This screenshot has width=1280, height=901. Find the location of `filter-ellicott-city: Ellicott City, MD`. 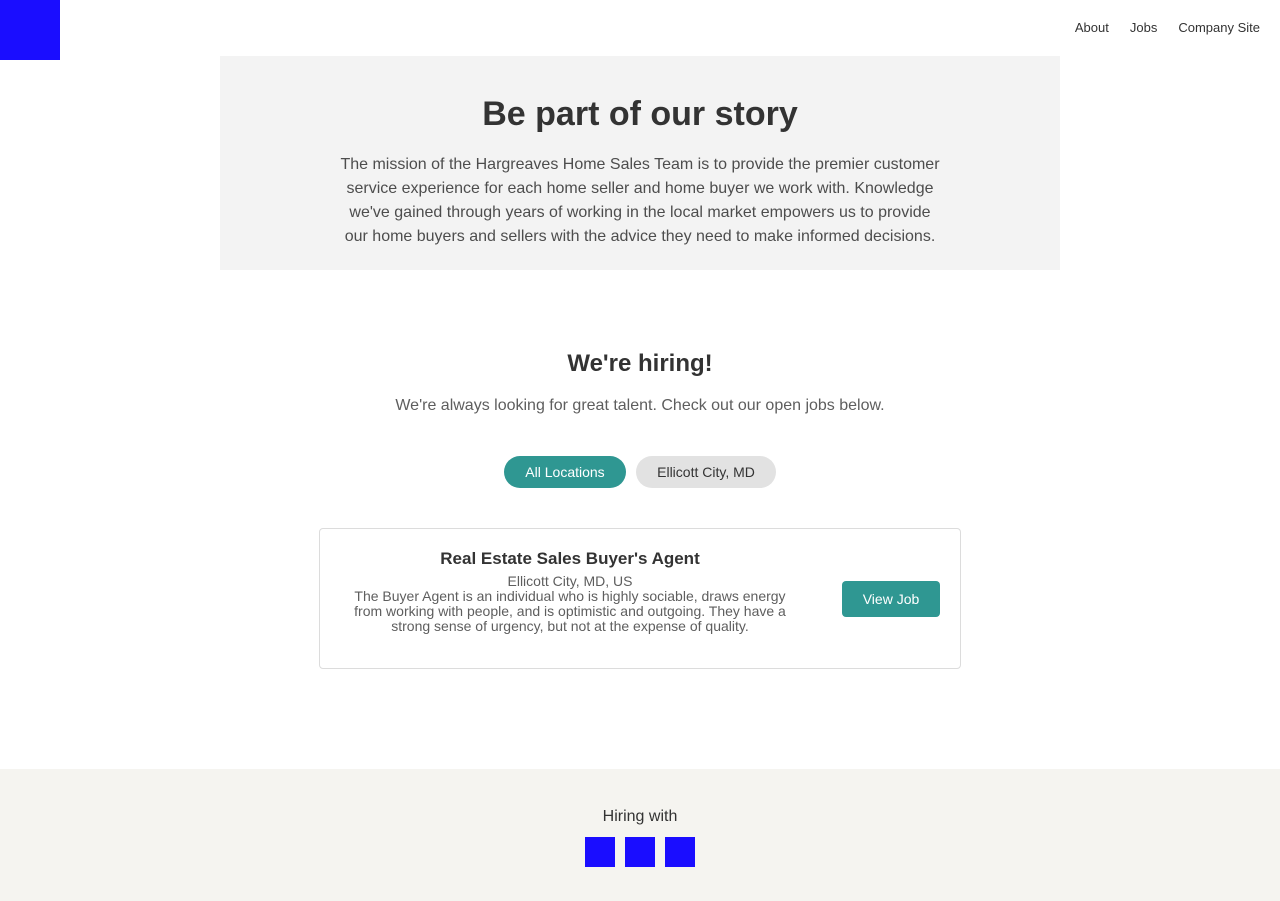

filter-ellicott-city: Ellicott City, MD is located at coordinates (706, 472).